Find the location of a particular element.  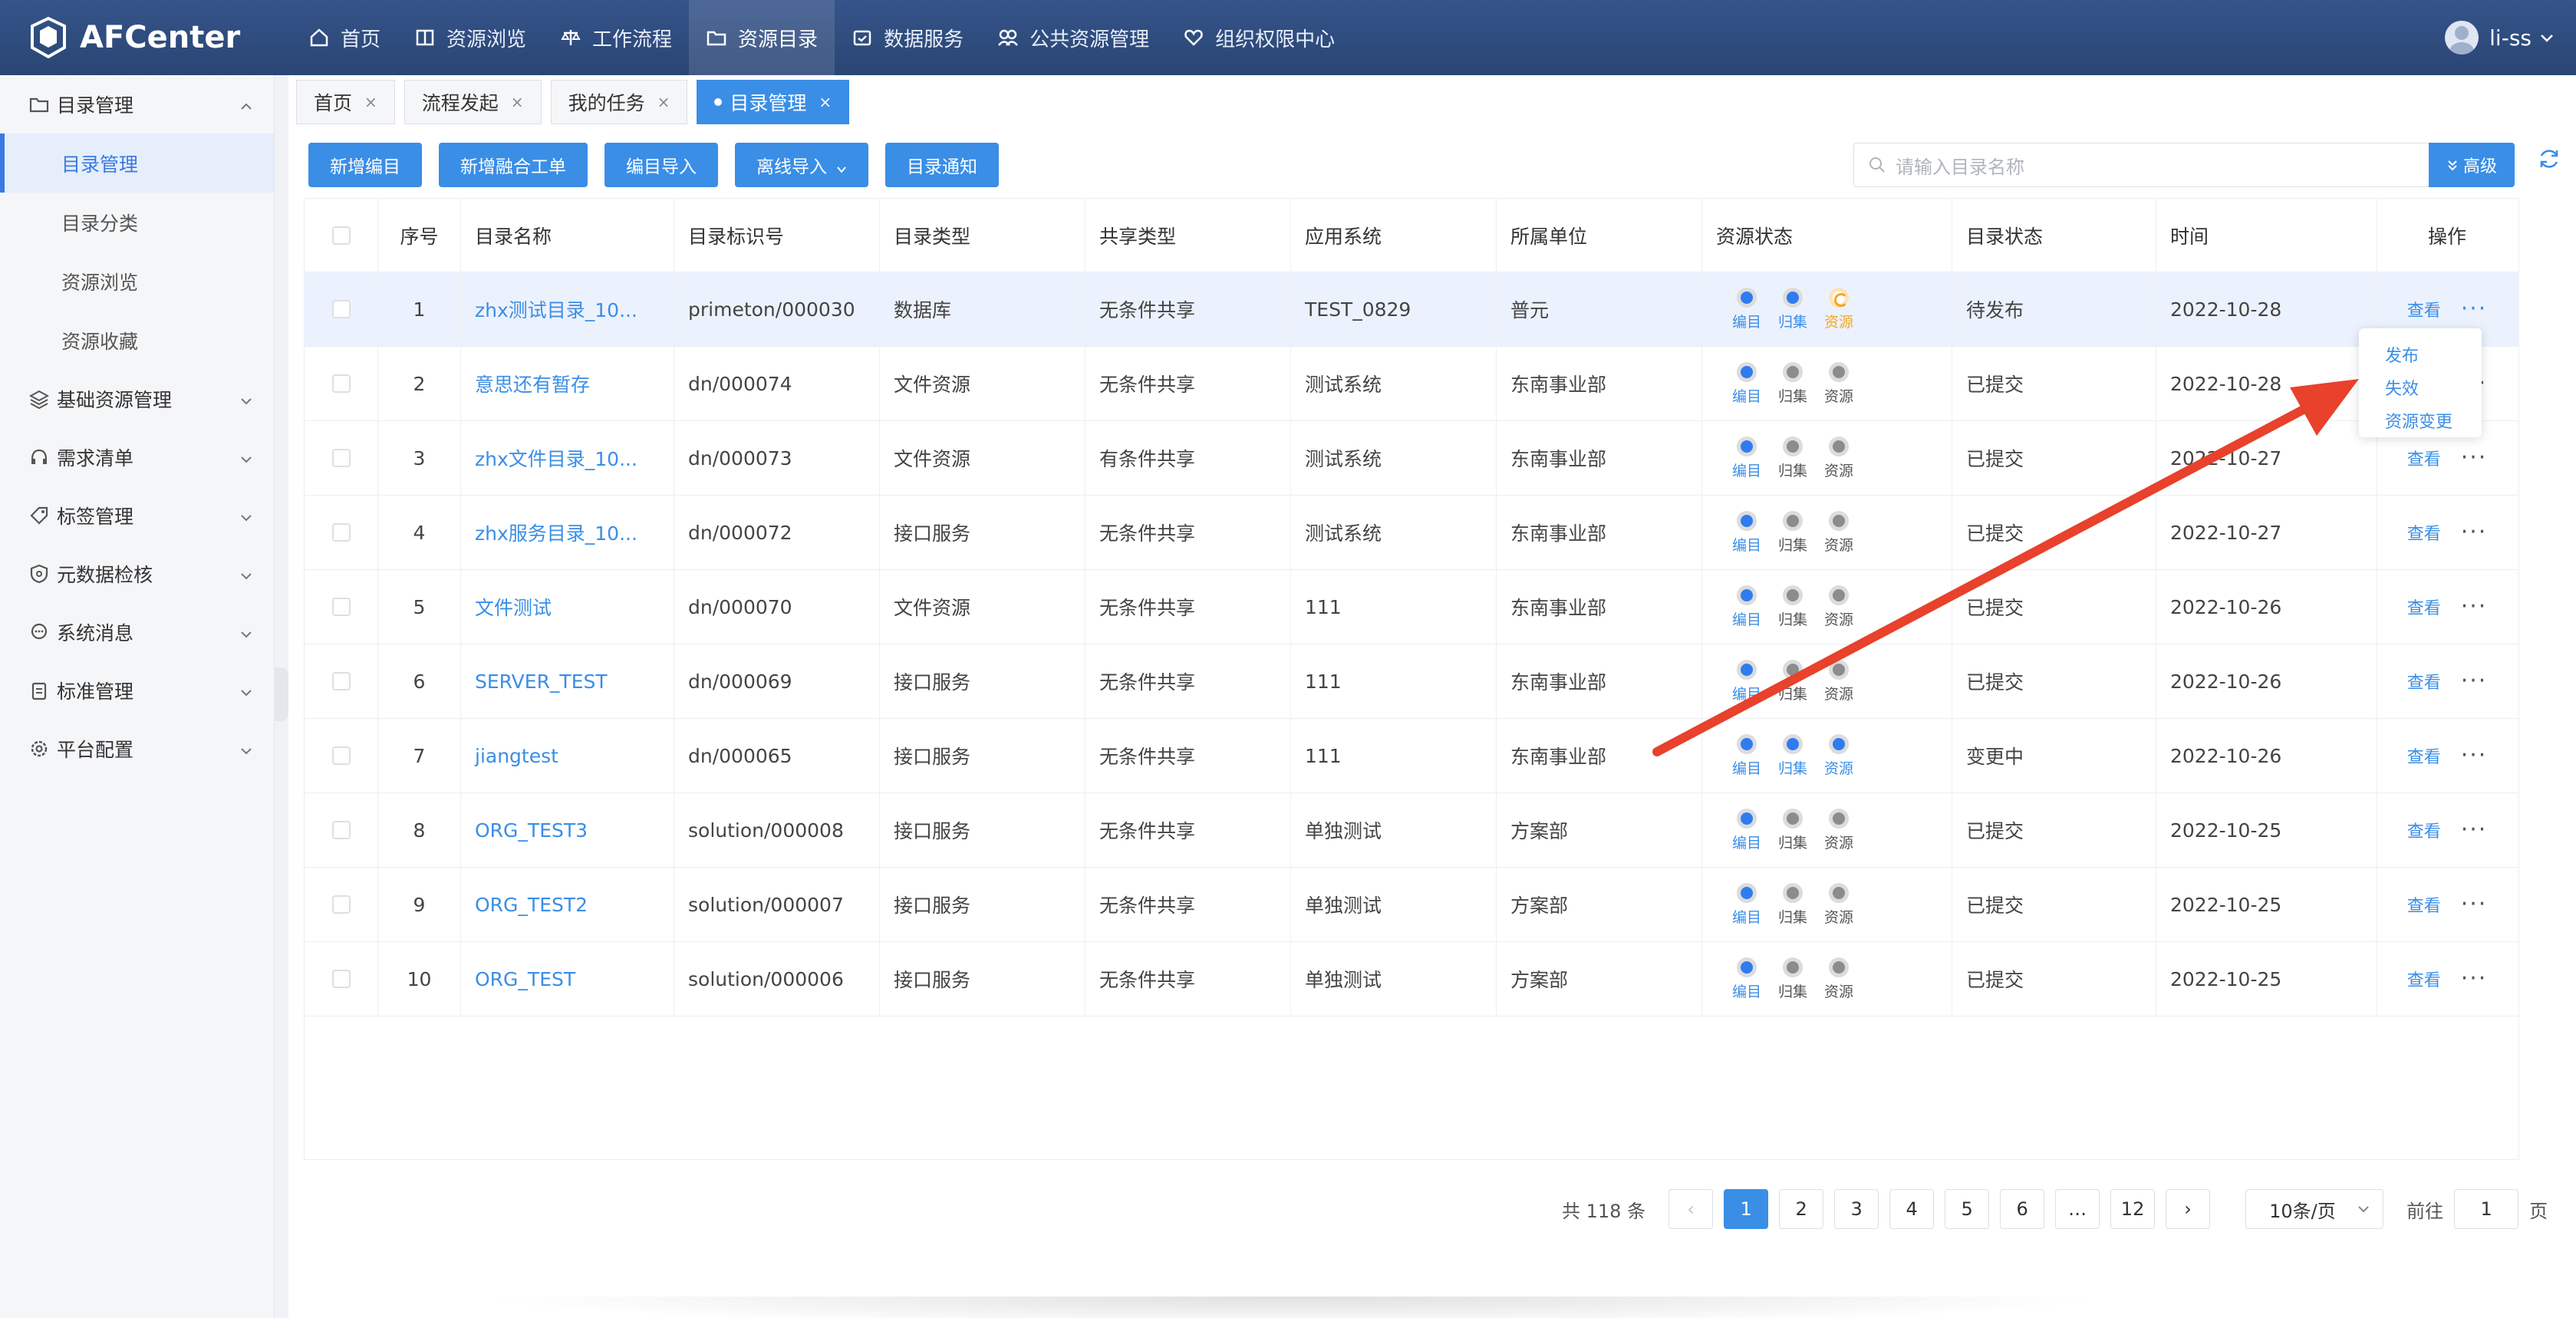

menu-item-publish: 发布 is located at coordinates (2433, 354).